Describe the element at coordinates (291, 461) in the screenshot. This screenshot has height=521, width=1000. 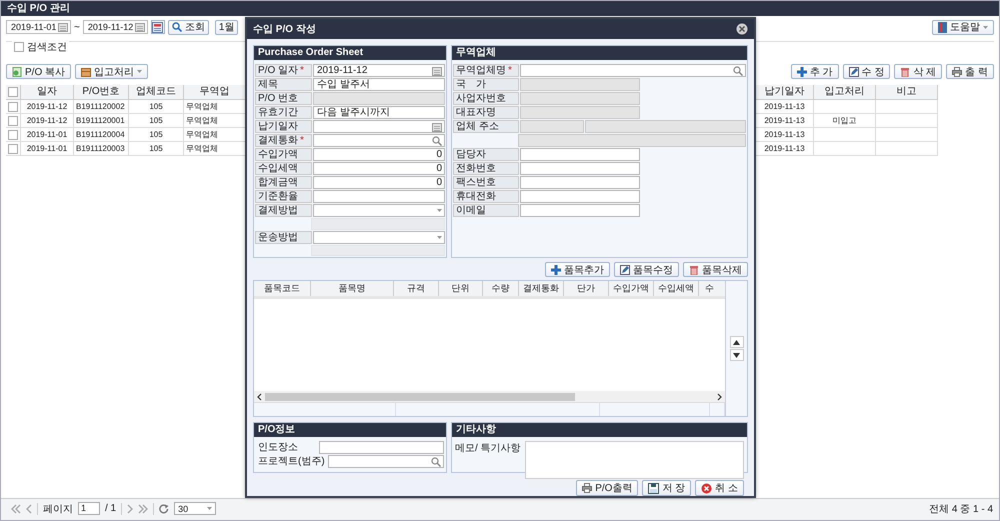
I see `field-label: 프로젝트(범주)` at that location.